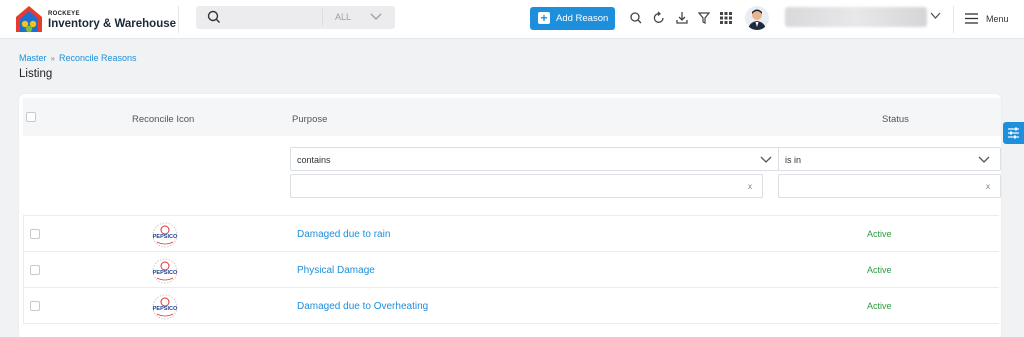  What do you see at coordinates (544, 18) in the screenshot?
I see `plus-icon: +` at bounding box center [544, 18].